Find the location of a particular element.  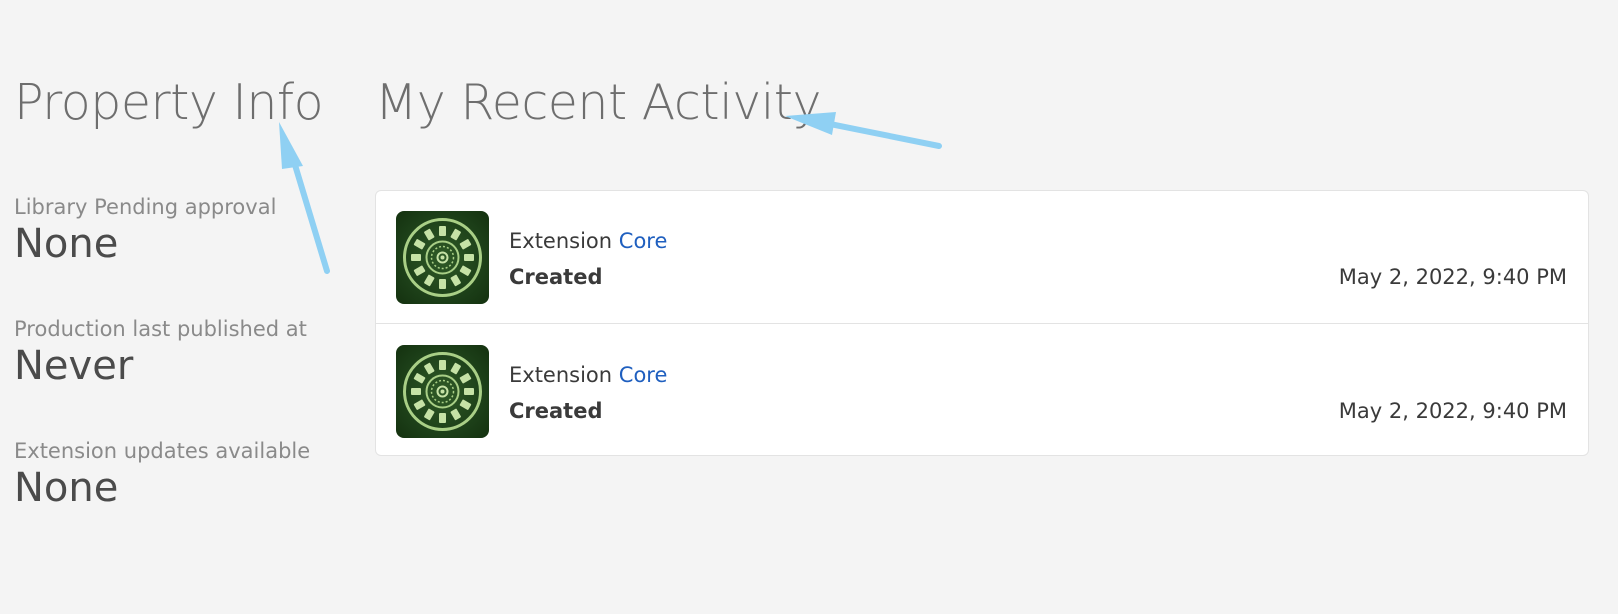

info-library-pending: Library Pending approval None is located at coordinates (145, 231).